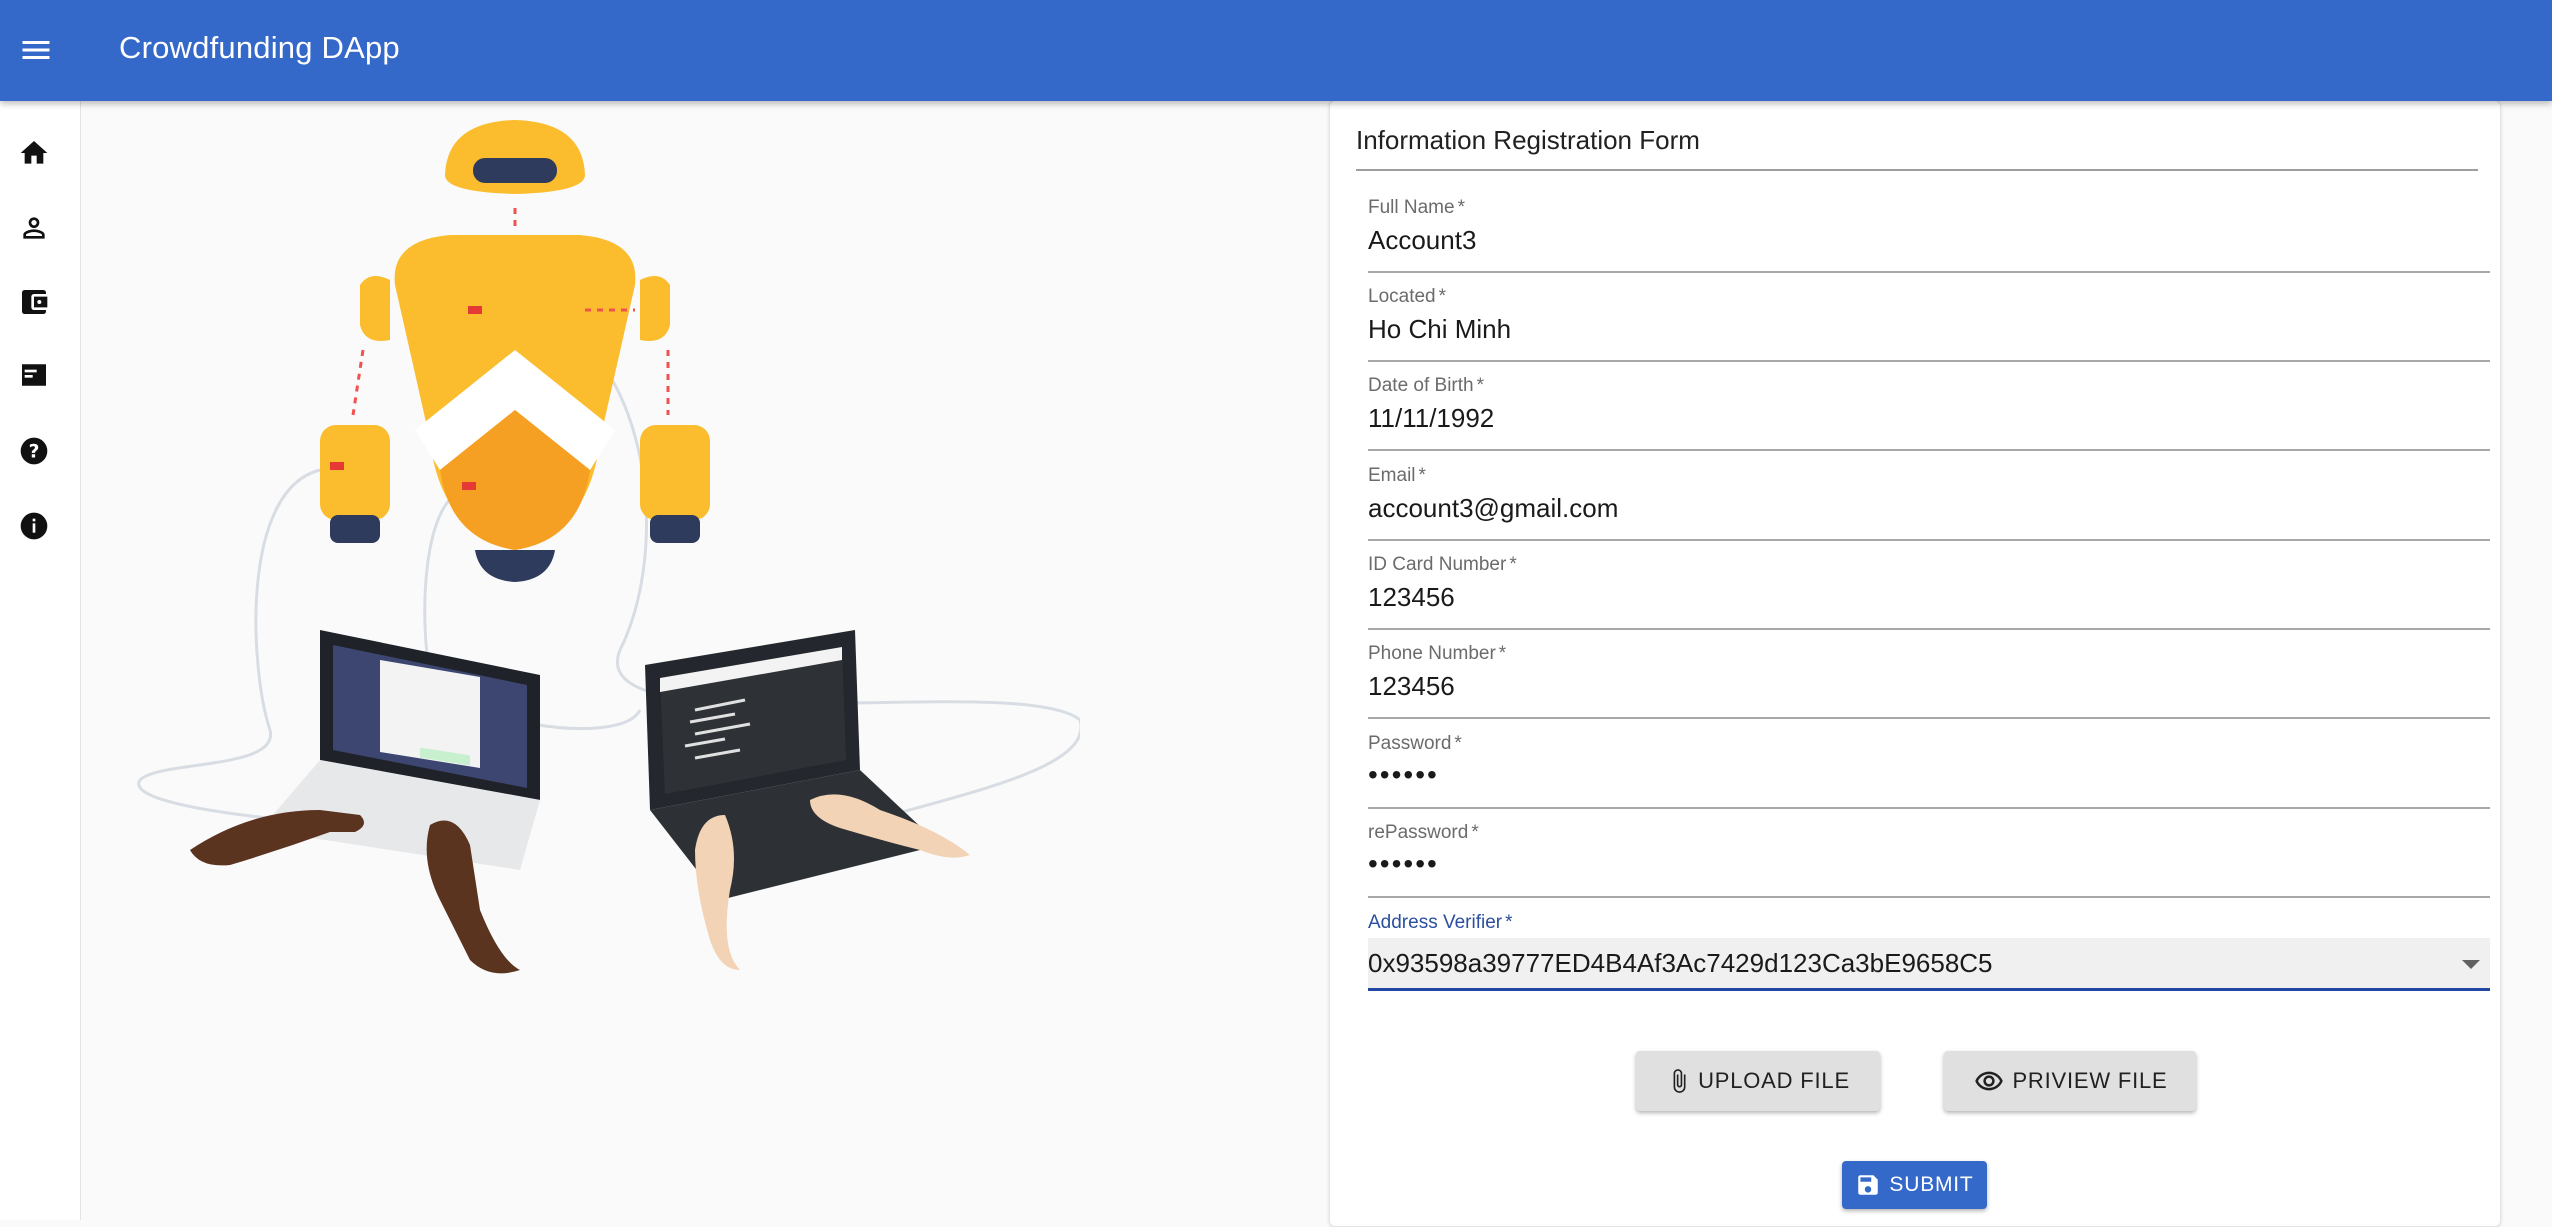 This screenshot has height=1227, width=2552. Describe the element at coordinates (40, 660) in the screenshot. I see `side-nav: ?` at that location.